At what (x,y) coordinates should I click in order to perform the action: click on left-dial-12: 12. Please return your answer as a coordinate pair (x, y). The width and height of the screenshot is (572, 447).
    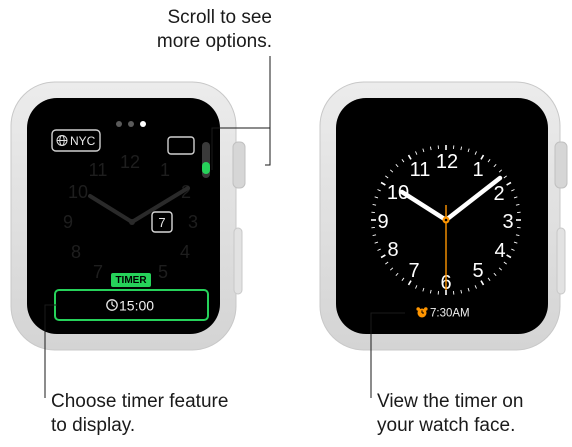
    Looking at the image, I should click on (130, 162).